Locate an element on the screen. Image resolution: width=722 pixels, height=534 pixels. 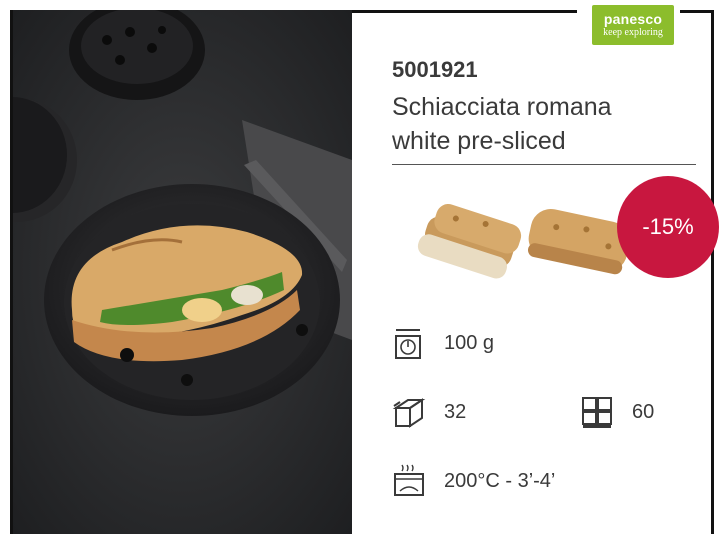
discount-badge: -15% is located at coordinates (668, 227).